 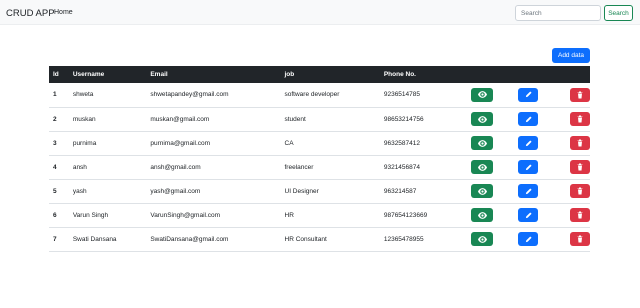 What do you see at coordinates (84, 143) in the screenshot?
I see `cell-username: purnima` at bounding box center [84, 143].